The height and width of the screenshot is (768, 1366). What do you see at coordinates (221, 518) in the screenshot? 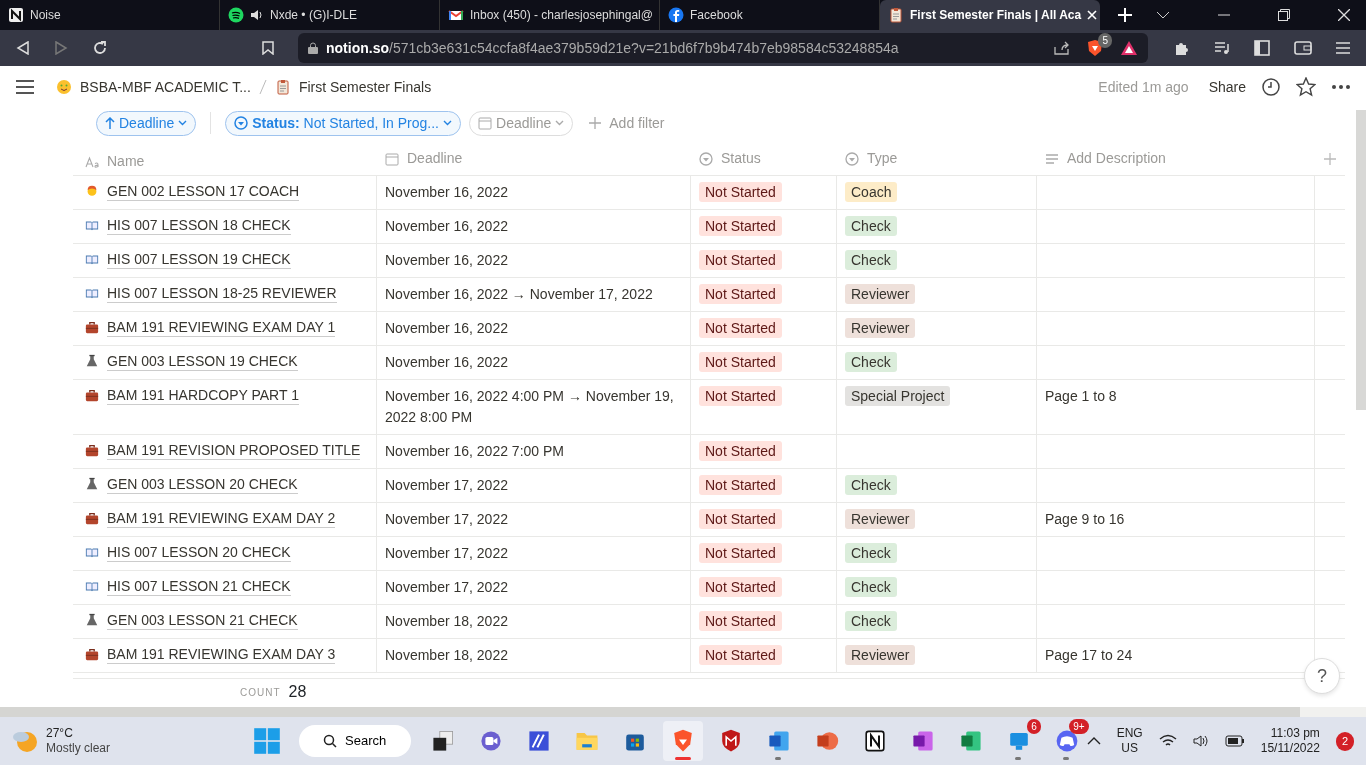
I see `row-title-link: BAM 191 REVIEWING EXAM DAY 2` at bounding box center [221, 518].